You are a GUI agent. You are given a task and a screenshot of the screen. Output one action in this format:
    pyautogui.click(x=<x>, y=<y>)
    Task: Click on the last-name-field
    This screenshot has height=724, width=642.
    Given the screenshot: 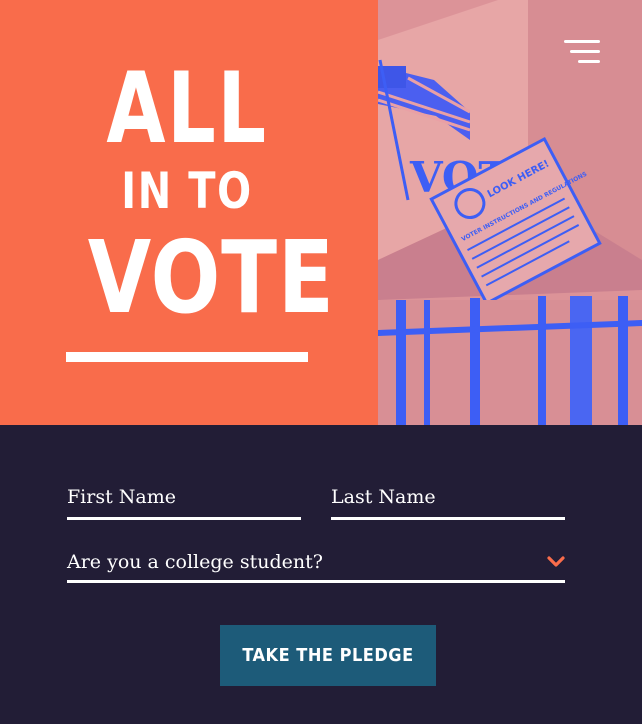 What is the action you would take?
    pyautogui.click(x=448, y=503)
    